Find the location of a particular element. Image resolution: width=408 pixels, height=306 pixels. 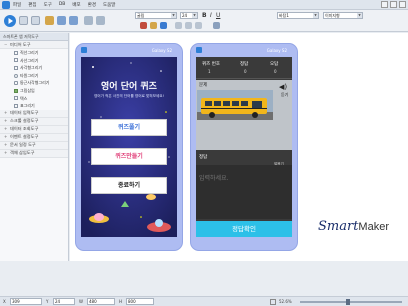

fit-icon is located at coordinates (273, 302).